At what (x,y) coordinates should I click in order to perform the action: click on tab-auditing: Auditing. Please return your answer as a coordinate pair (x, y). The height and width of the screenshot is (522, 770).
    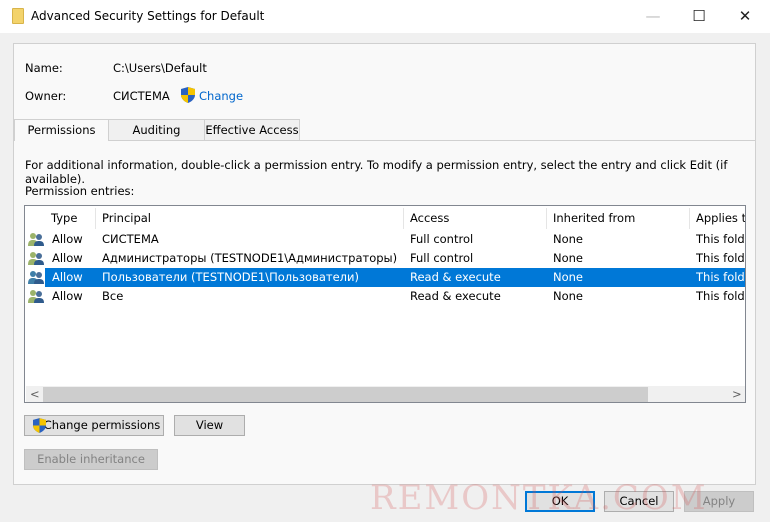
    Looking at the image, I should click on (156, 130).